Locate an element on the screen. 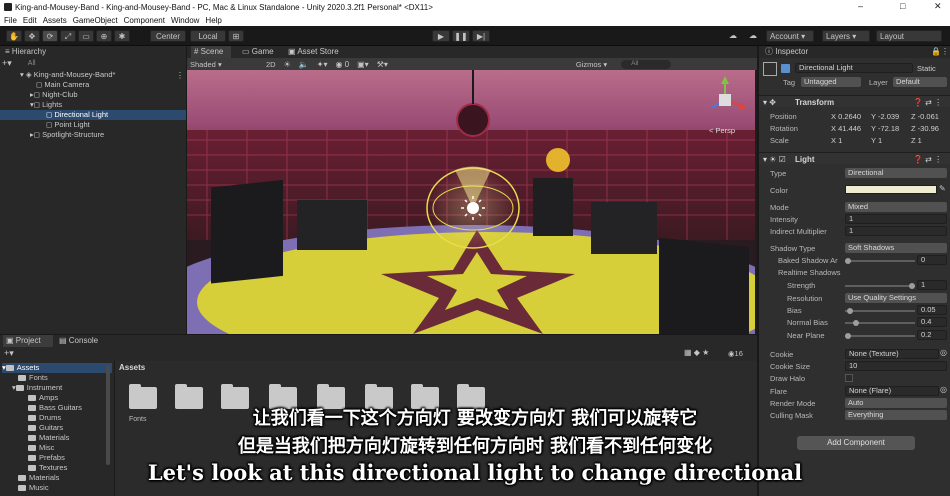 Image resolution: width=950 pixels, height=496 pixels. light-color-swatch is located at coordinates (891, 189).